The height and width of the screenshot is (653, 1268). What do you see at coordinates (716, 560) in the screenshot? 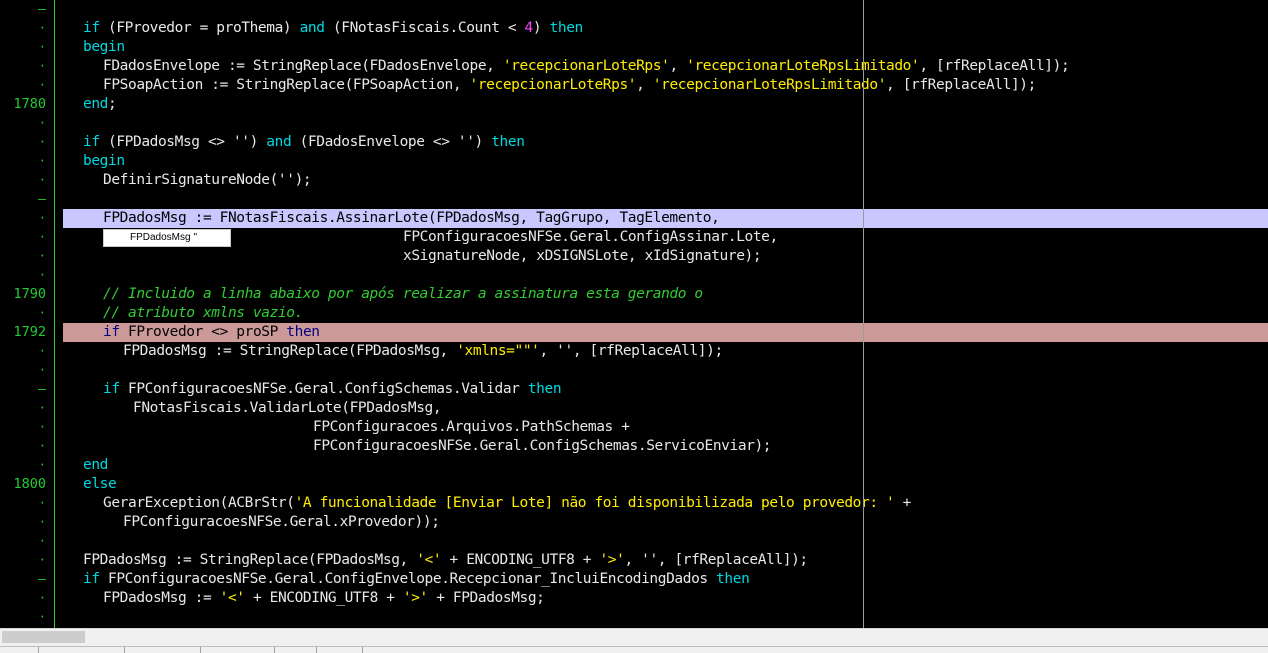
I see `code-token: , '', [rfReplaceAll]);` at bounding box center [716, 560].